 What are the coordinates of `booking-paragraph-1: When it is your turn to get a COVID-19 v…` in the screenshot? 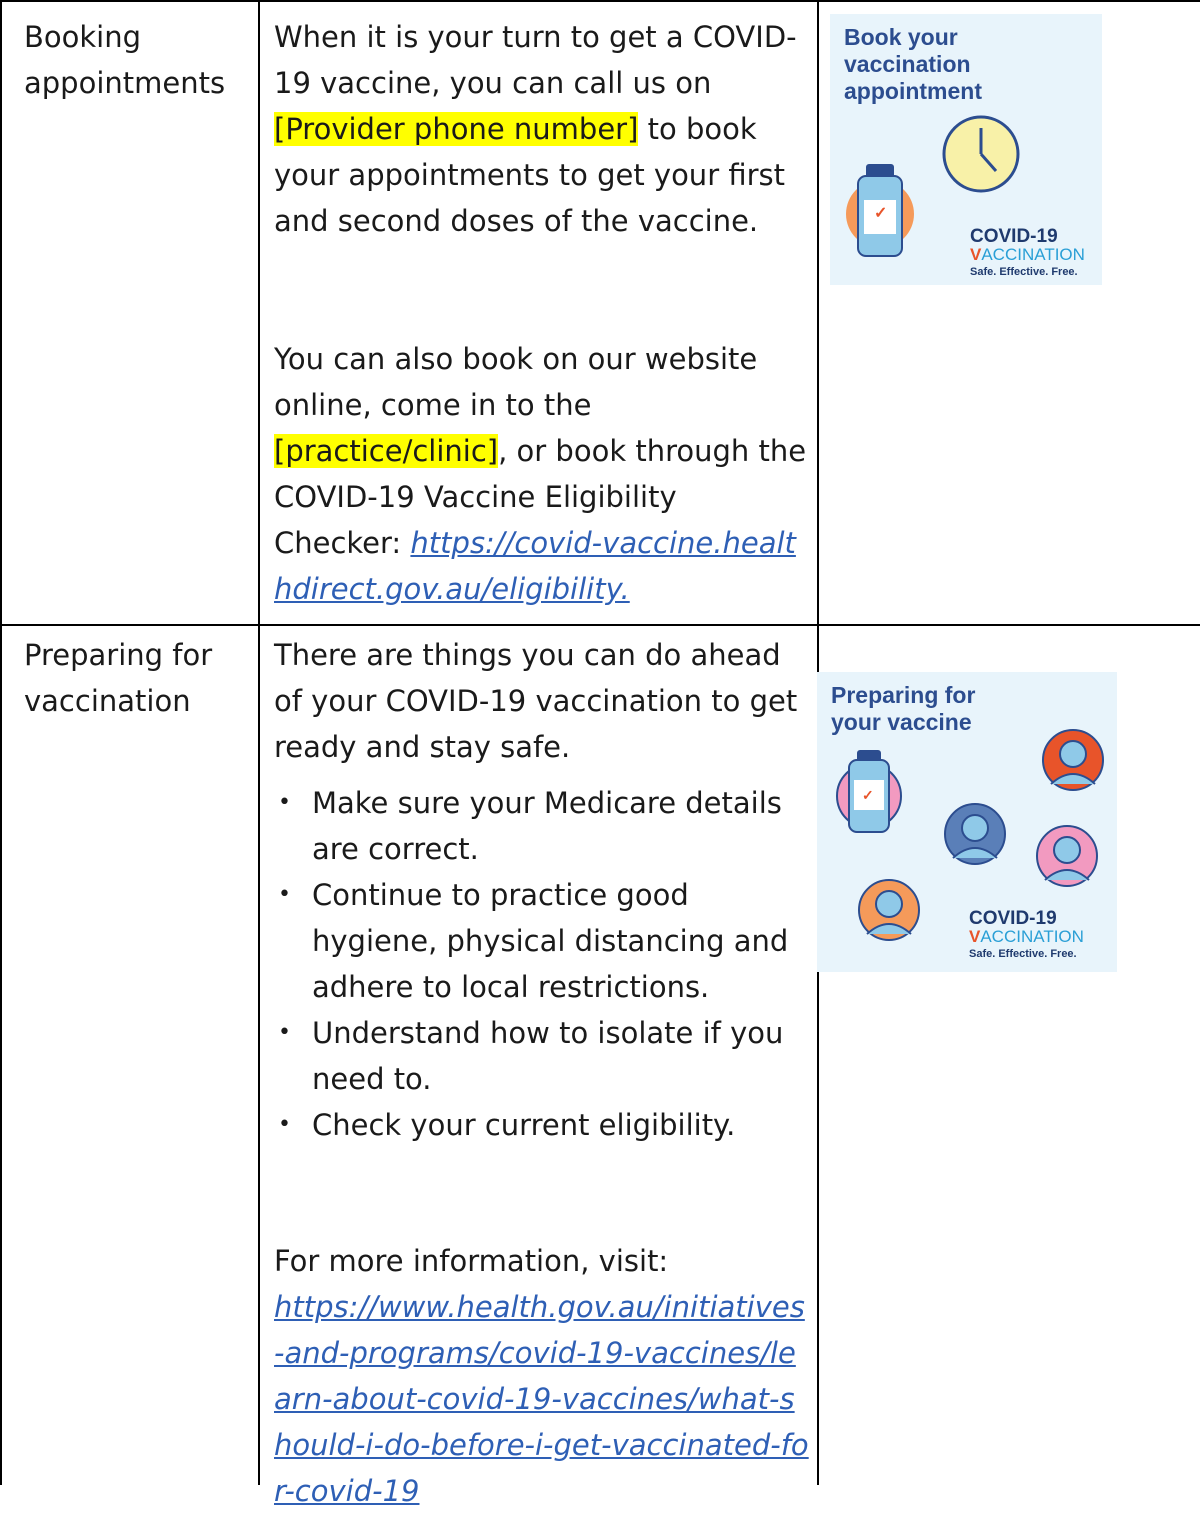 It's located at (535, 129).